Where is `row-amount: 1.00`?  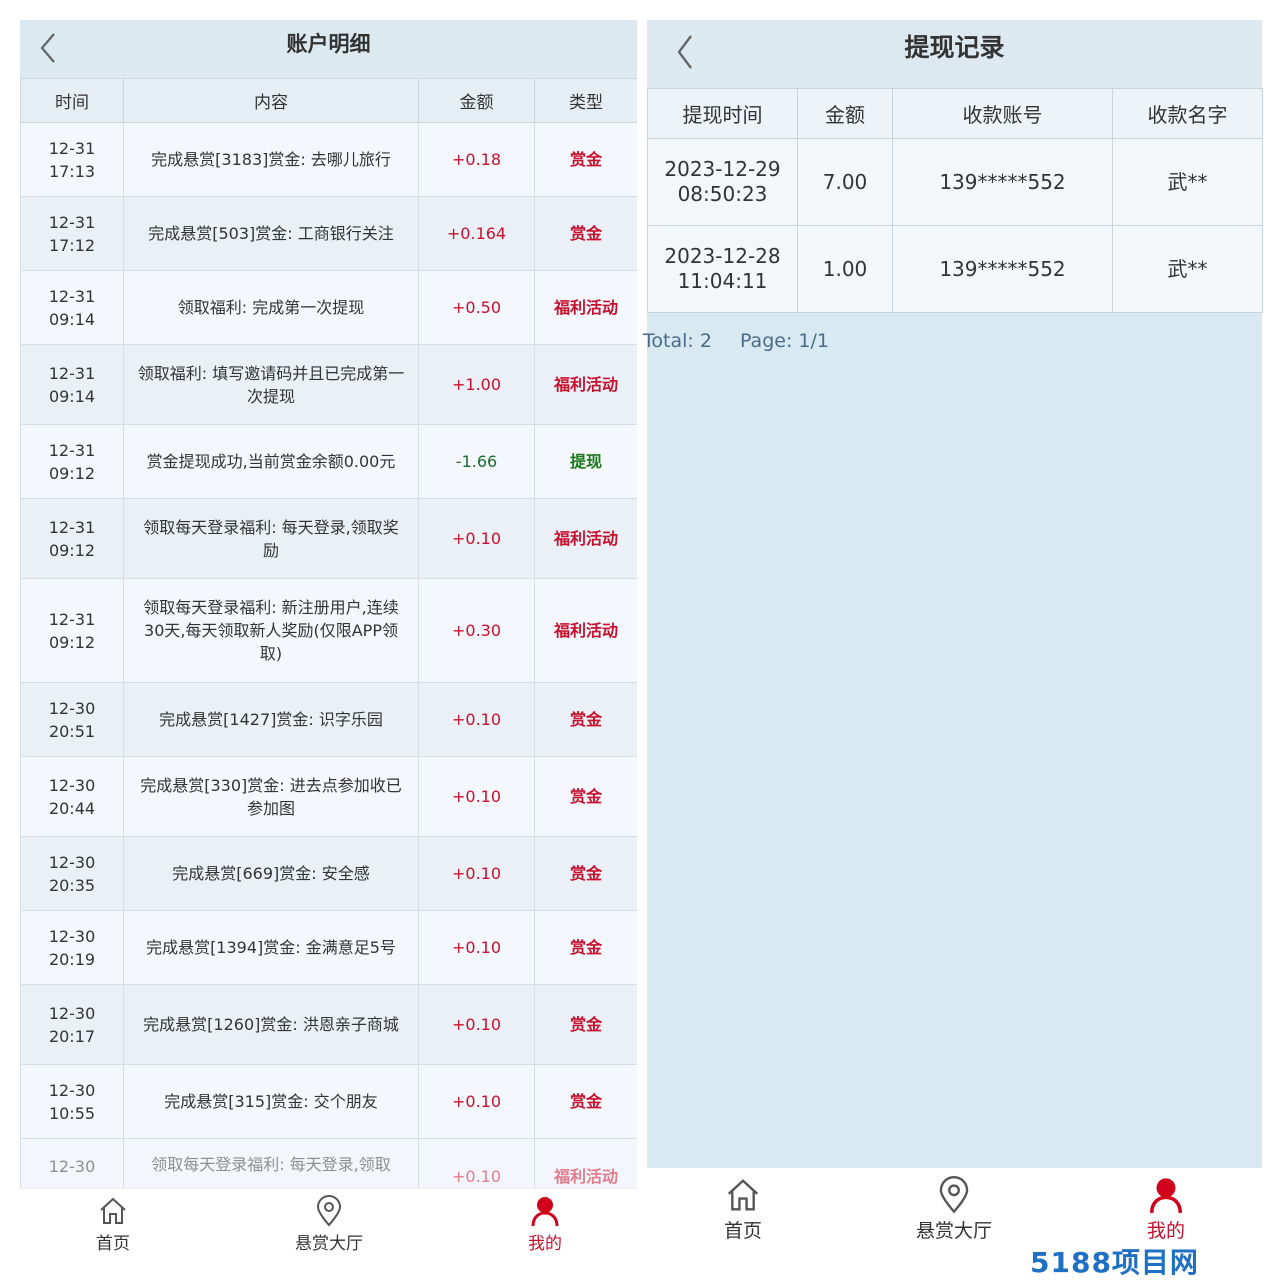 row-amount: 1.00 is located at coordinates (845, 269).